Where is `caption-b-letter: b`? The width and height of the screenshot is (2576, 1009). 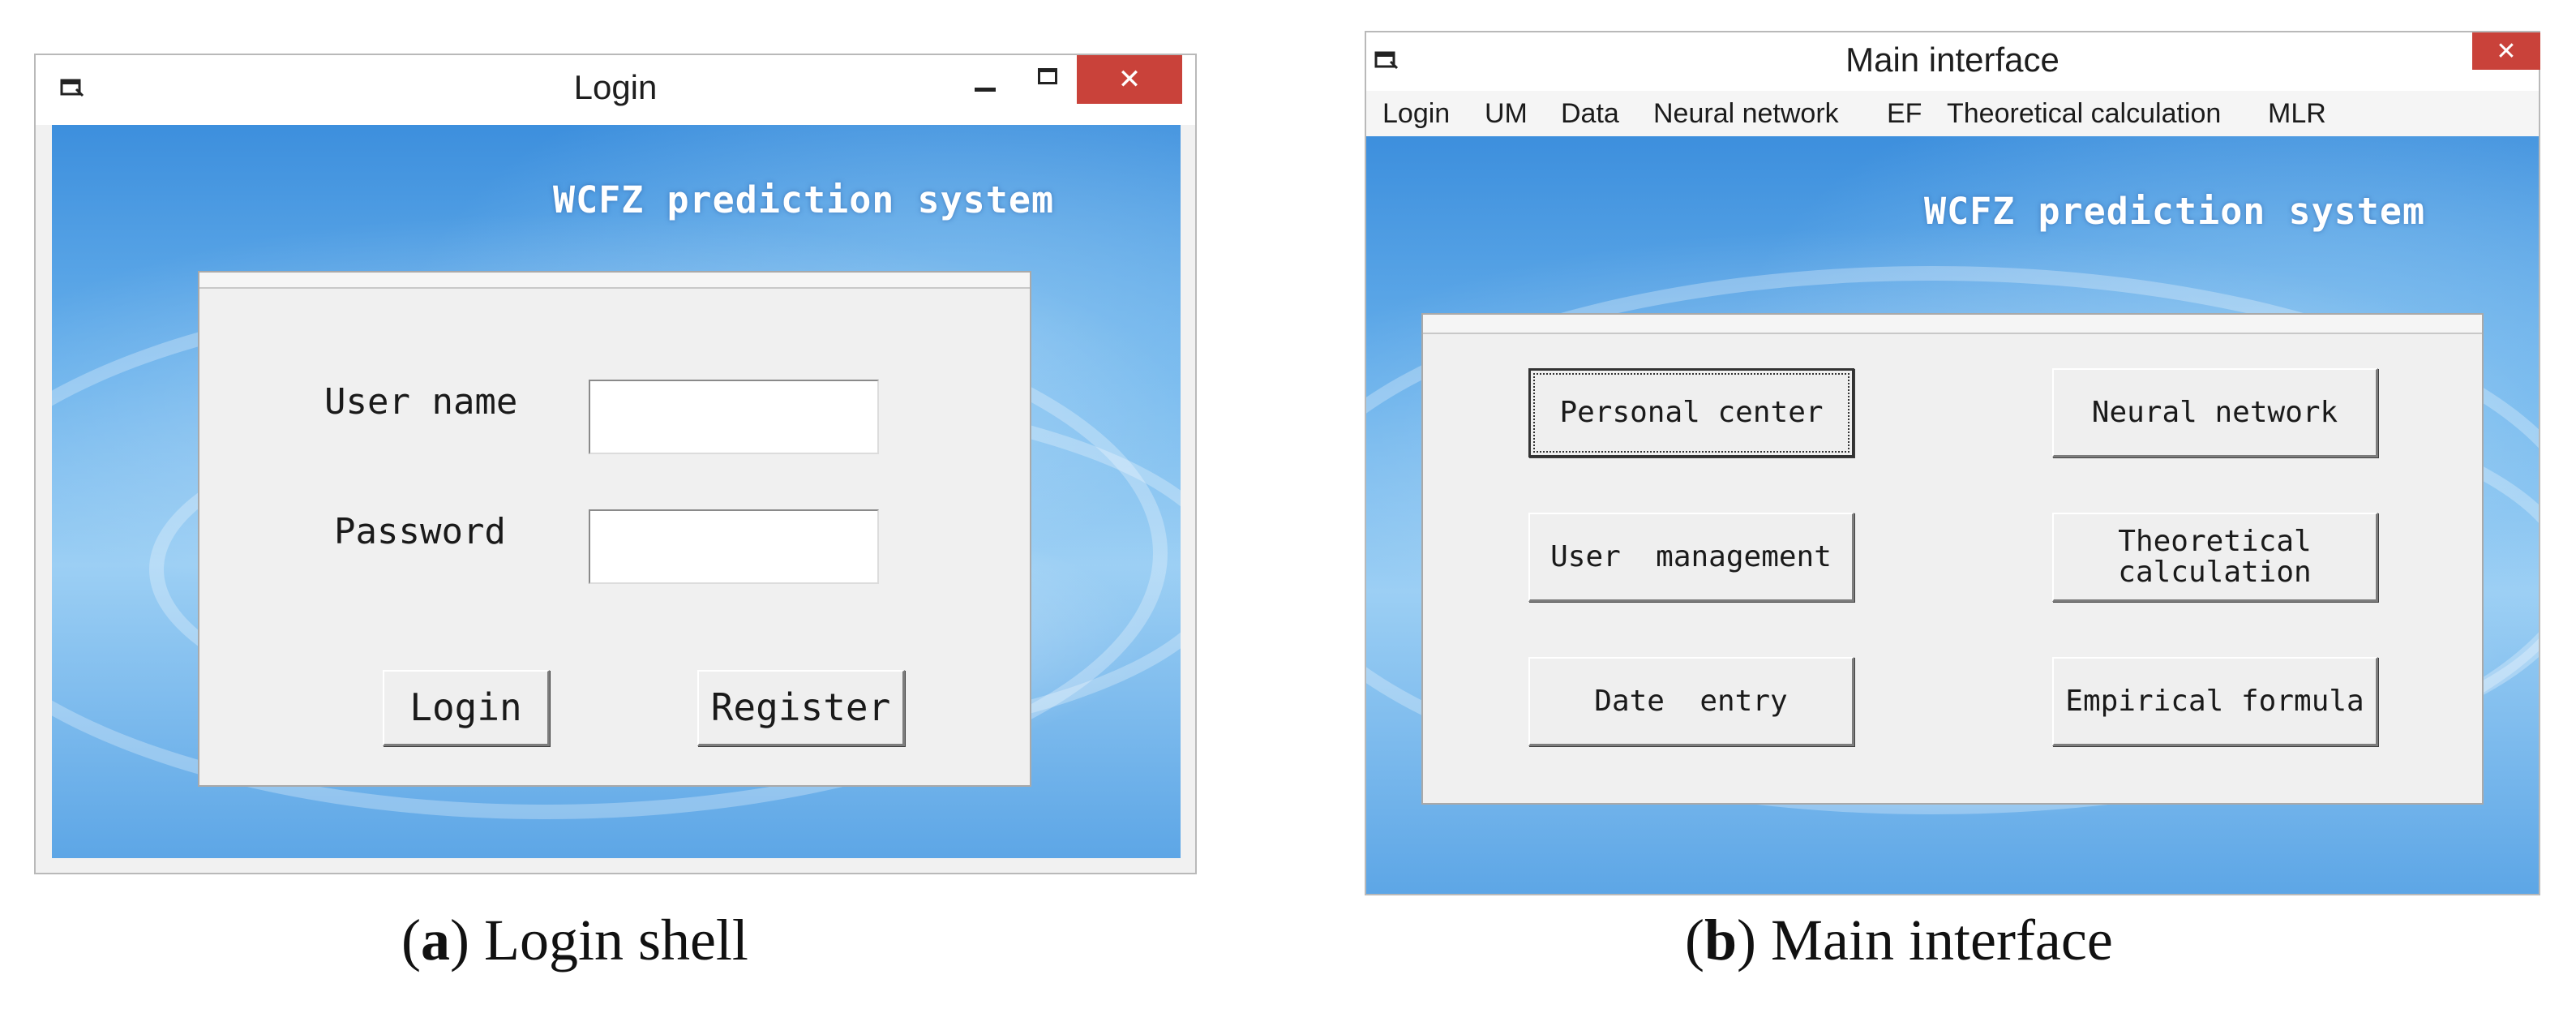 caption-b-letter: b is located at coordinates (1721, 940).